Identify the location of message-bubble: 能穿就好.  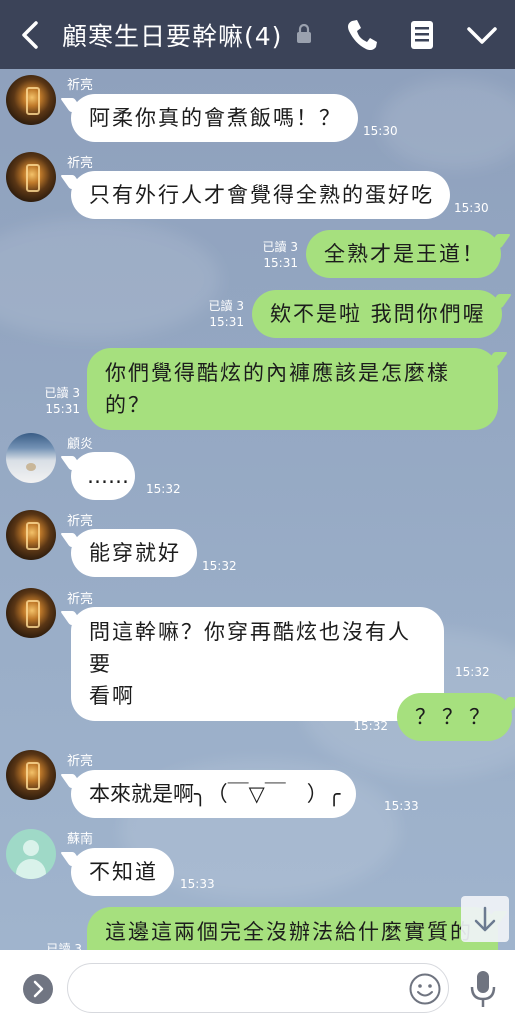
(134, 553).